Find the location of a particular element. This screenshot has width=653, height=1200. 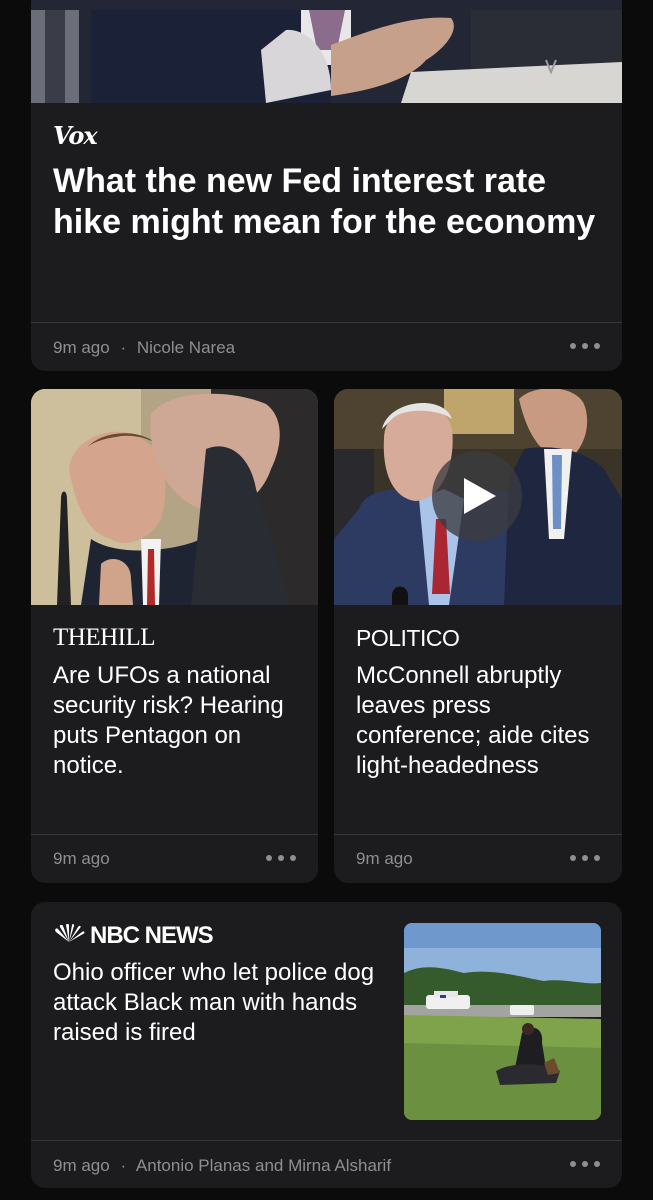

article-meta: 9m ago · Nicole Narea is located at coordinates (144, 348).